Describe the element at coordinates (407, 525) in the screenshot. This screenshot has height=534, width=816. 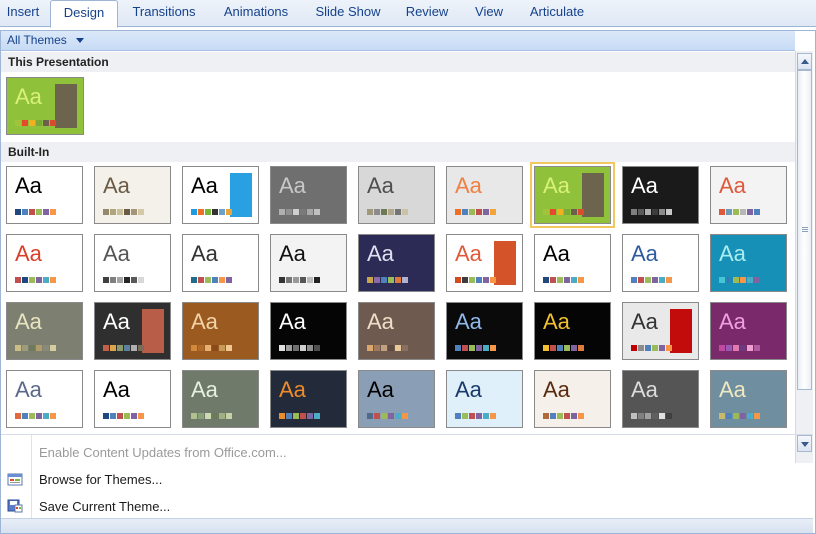
I see `resize-grip-bar` at that location.